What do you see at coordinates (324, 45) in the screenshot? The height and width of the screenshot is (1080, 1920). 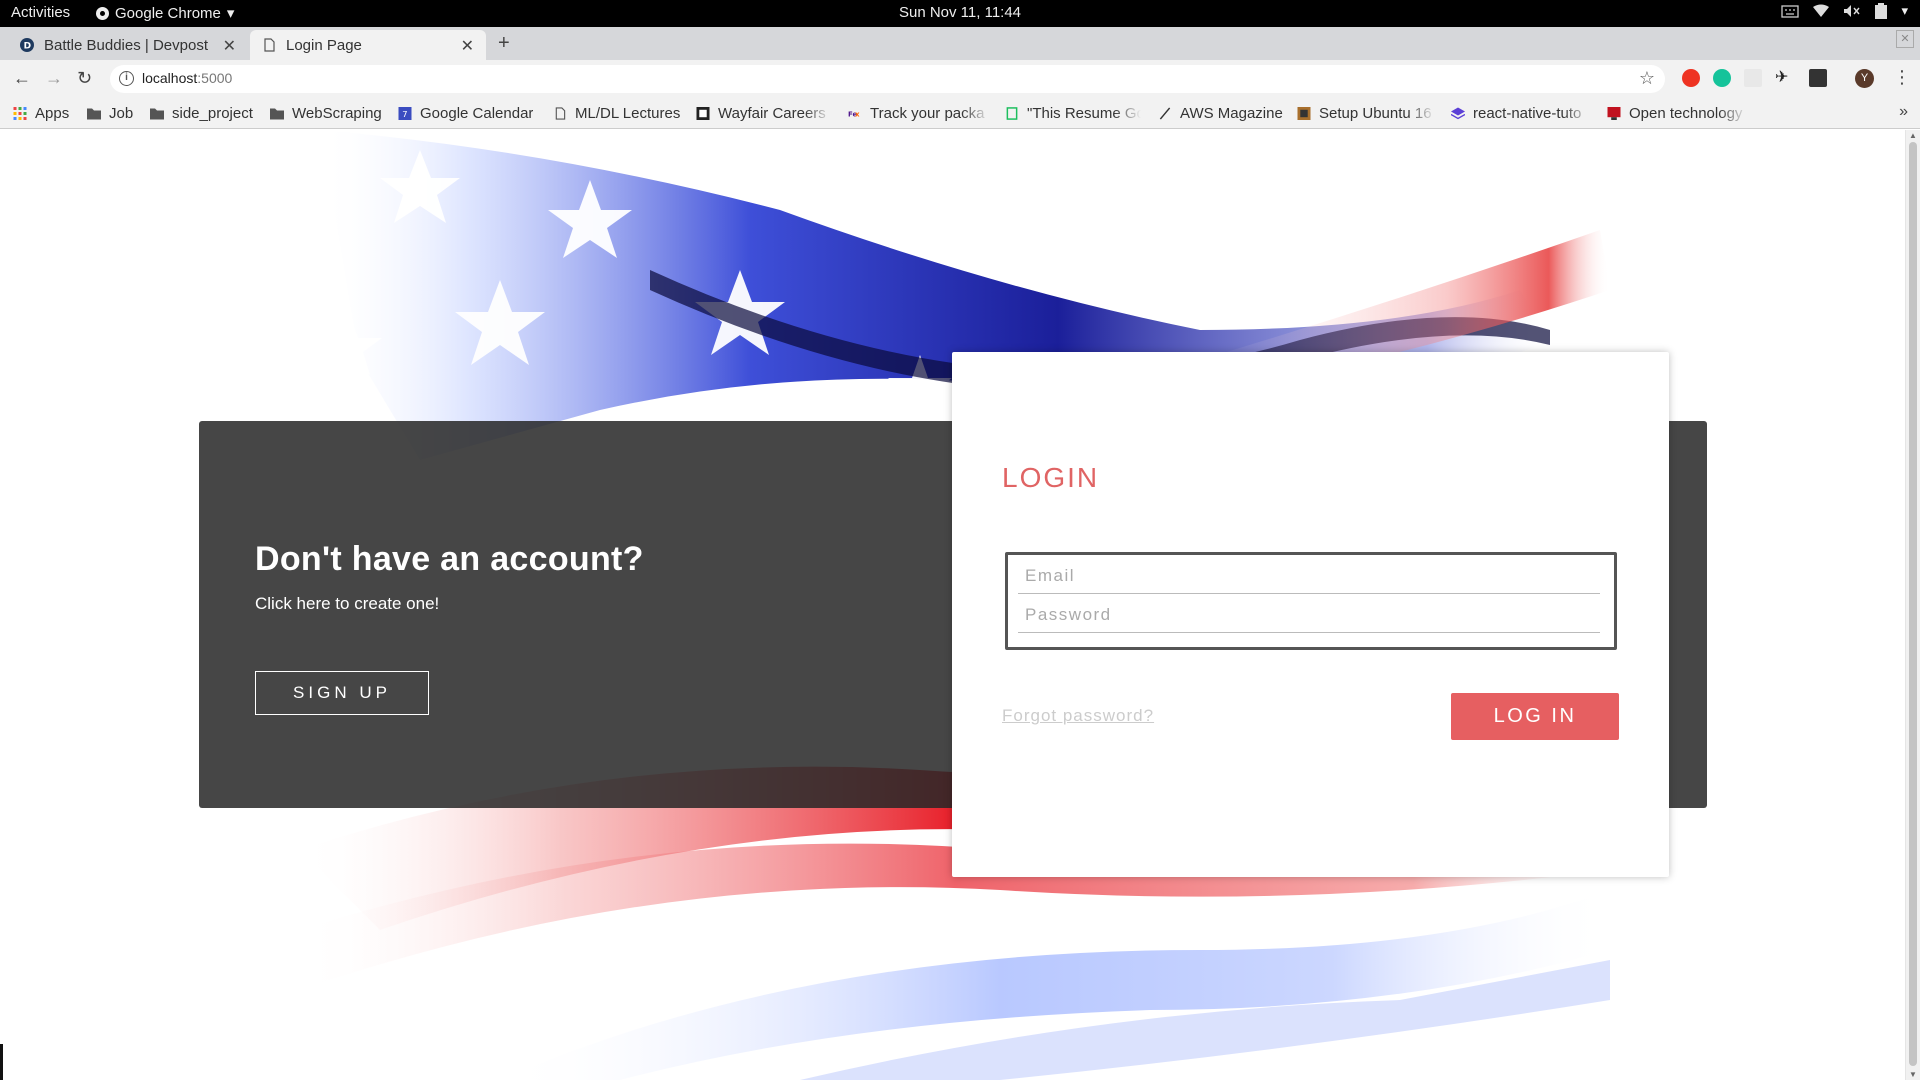 I see `tab-title: Login Page` at bounding box center [324, 45].